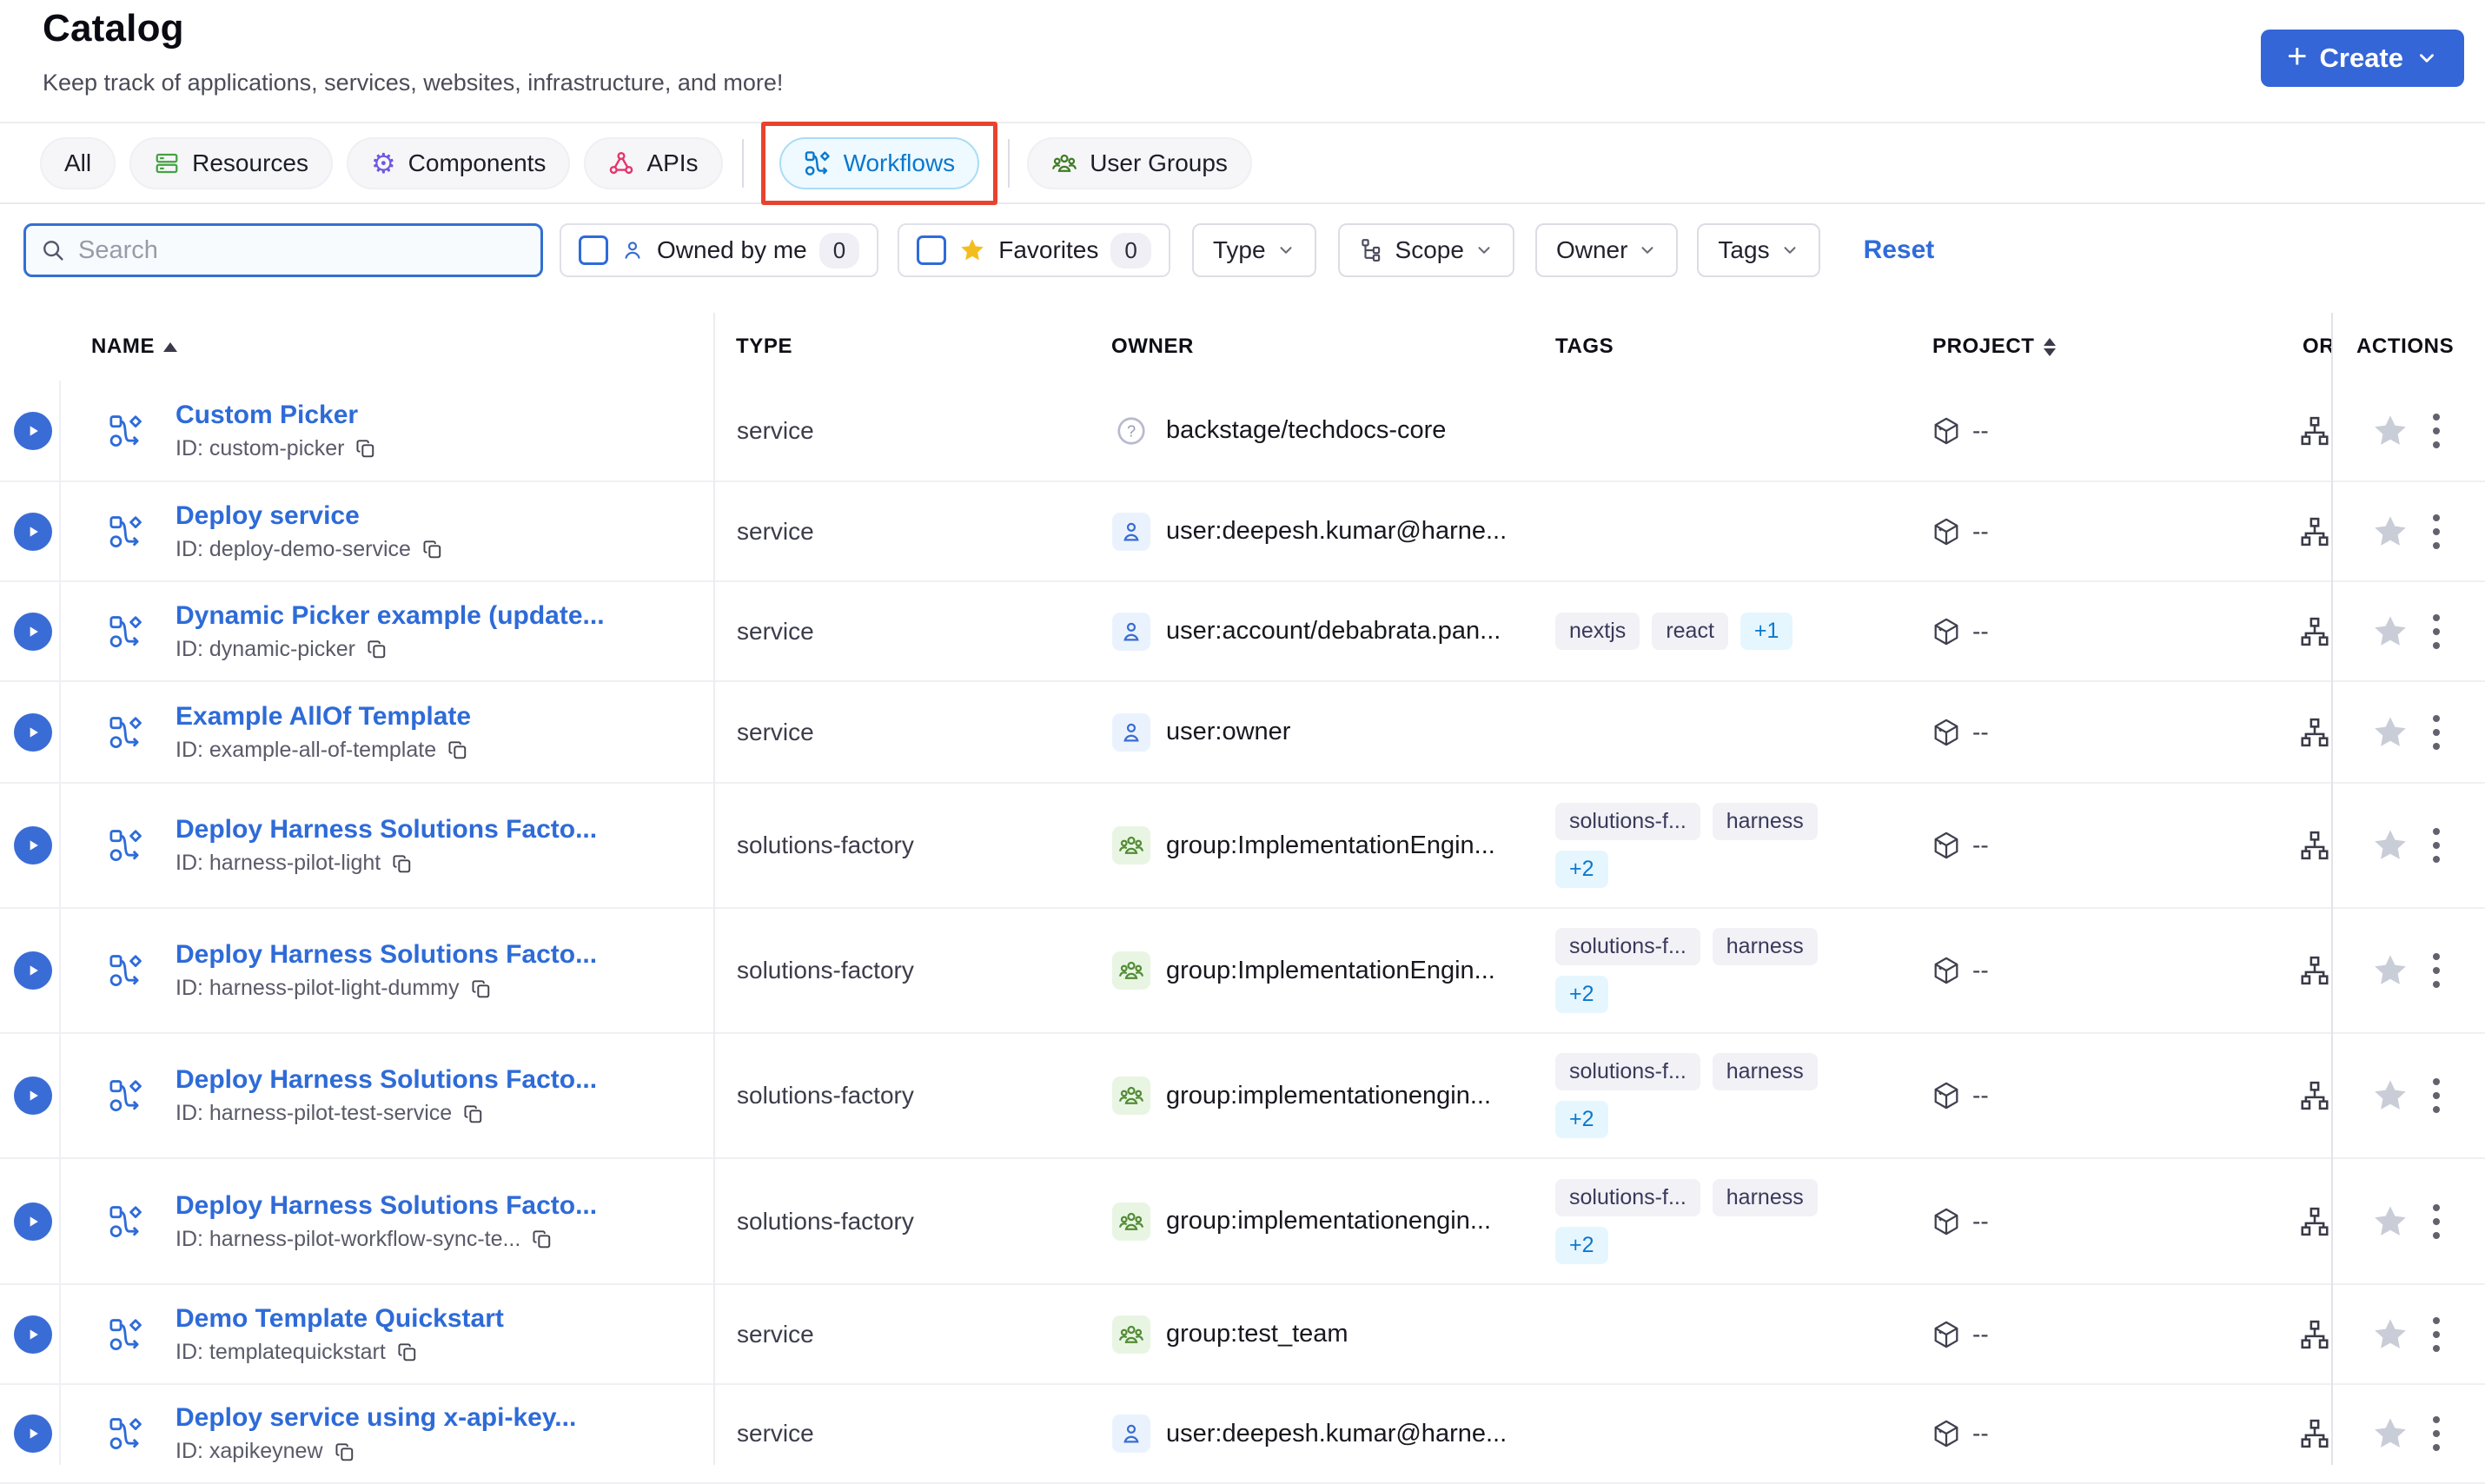 The height and width of the screenshot is (1484, 2485). Describe the element at coordinates (126, 1433) in the screenshot. I see `workflow-icon` at that location.